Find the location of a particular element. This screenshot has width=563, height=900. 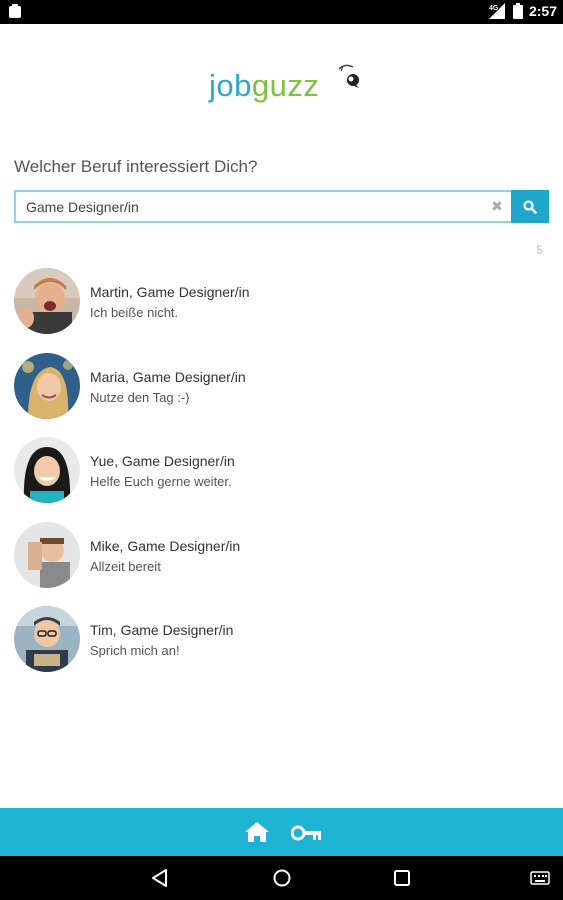

jobguzz-logo: jobguzz is located at coordinates (289, 85).